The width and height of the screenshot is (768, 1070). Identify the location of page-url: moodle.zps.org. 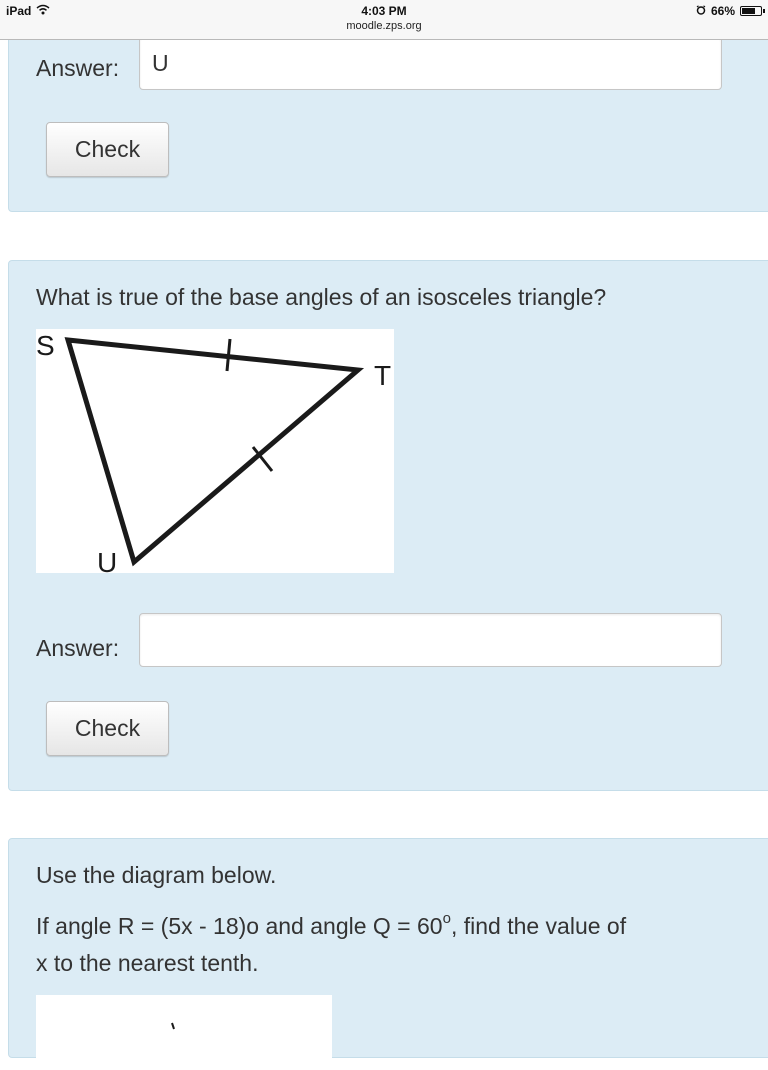
(384, 26).